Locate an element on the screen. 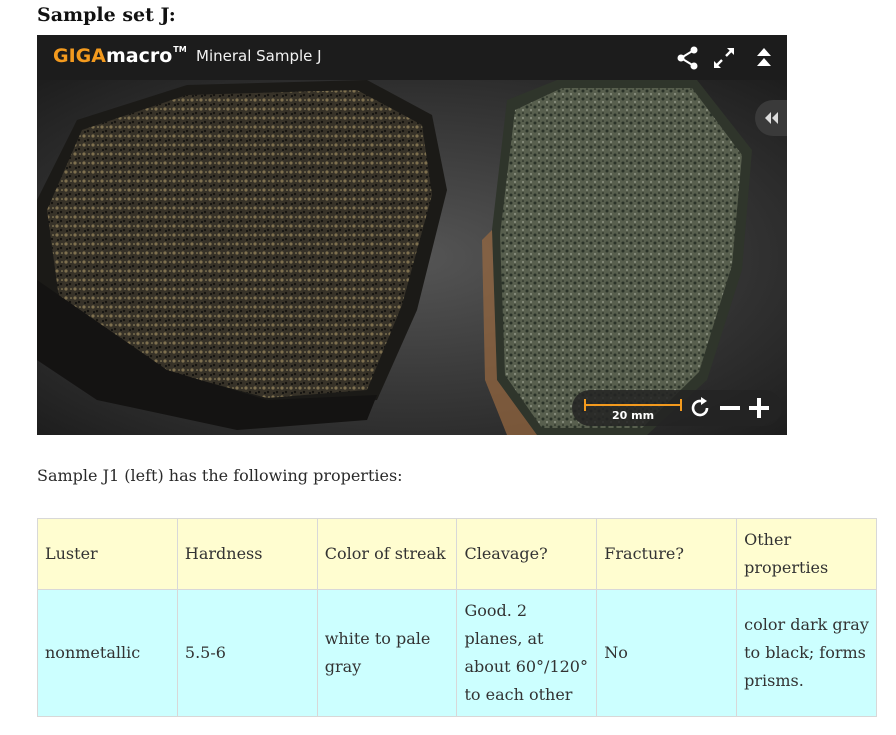 Image resolution: width=896 pixels, height=735 pixels. header-hardness: Hardness is located at coordinates (247, 554).